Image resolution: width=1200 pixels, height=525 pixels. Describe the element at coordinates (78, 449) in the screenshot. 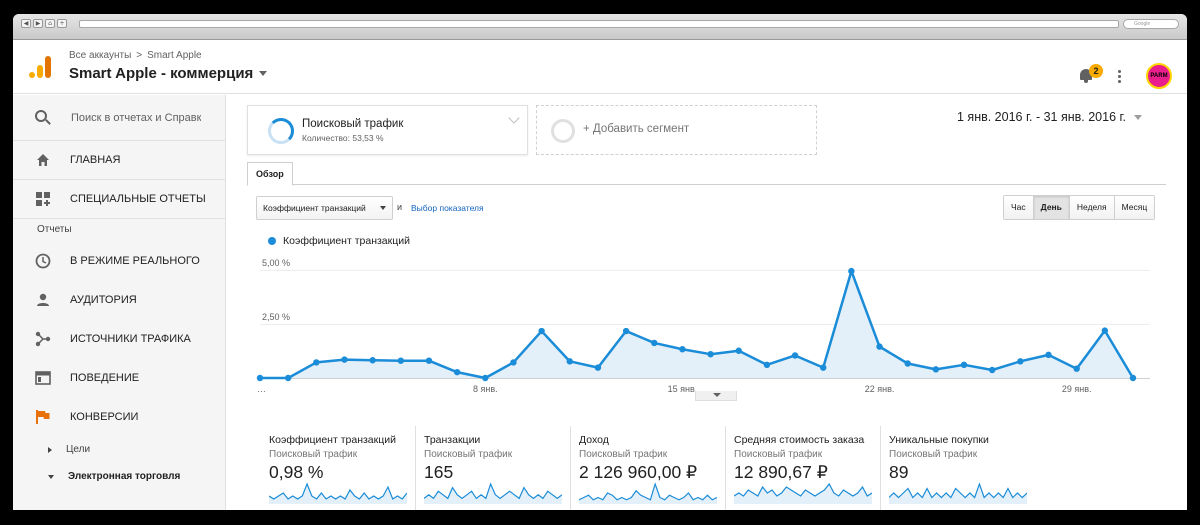

I see `sidebar-subitem-label: Цели` at that location.